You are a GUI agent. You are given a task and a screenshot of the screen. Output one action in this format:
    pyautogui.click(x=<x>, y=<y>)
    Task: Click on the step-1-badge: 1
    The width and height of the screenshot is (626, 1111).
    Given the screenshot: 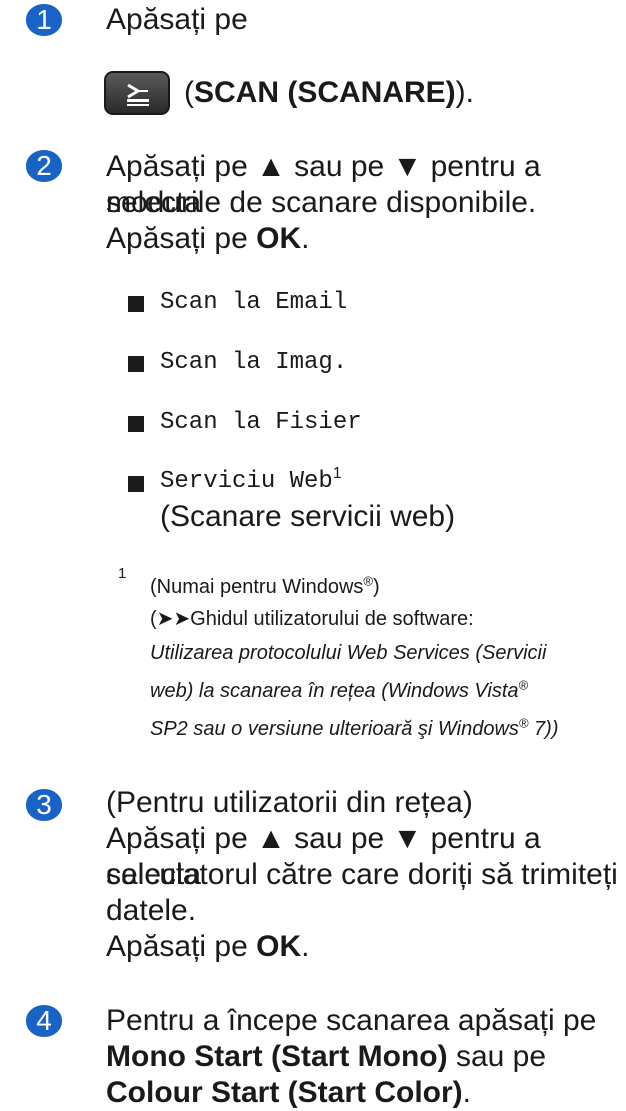 What is the action you would take?
    pyautogui.click(x=44, y=20)
    